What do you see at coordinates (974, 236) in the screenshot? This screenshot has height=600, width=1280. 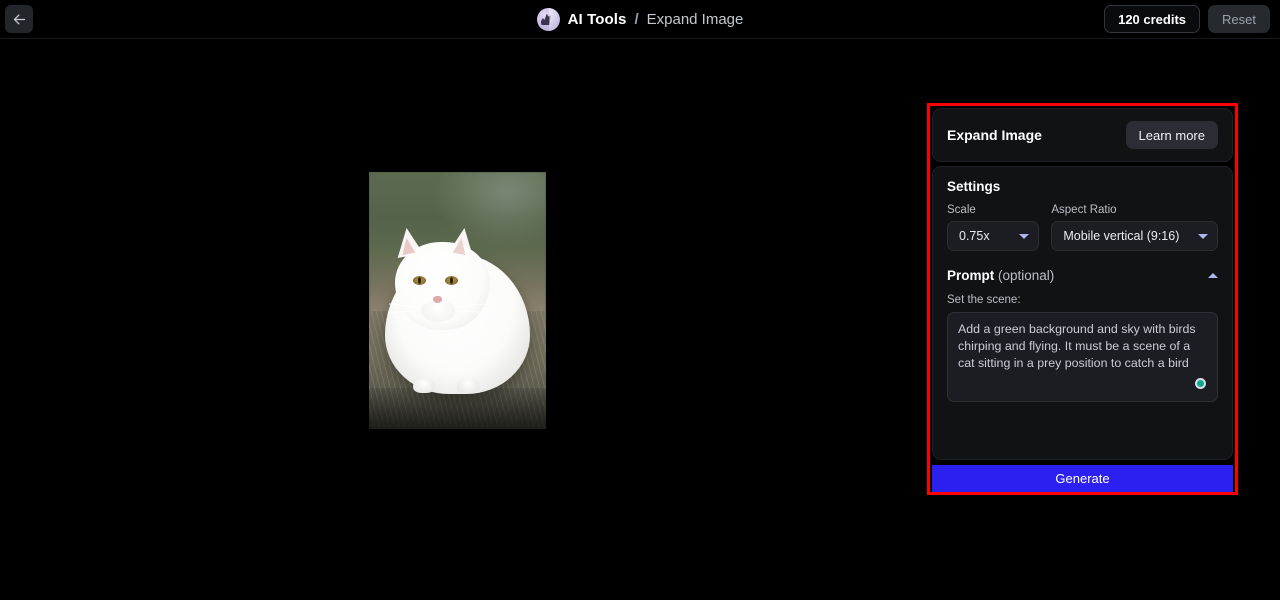 I see `scale-value: 0.75x` at bounding box center [974, 236].